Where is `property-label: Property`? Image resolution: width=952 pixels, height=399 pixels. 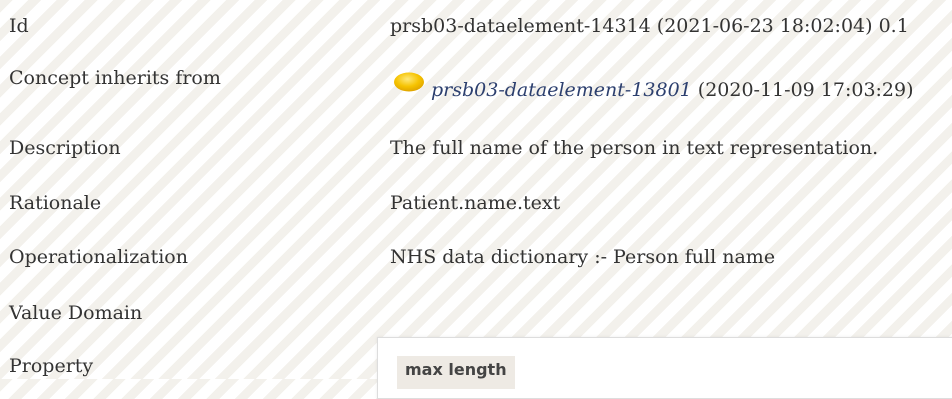 property-label: Property is located at coordinates (51, 366).